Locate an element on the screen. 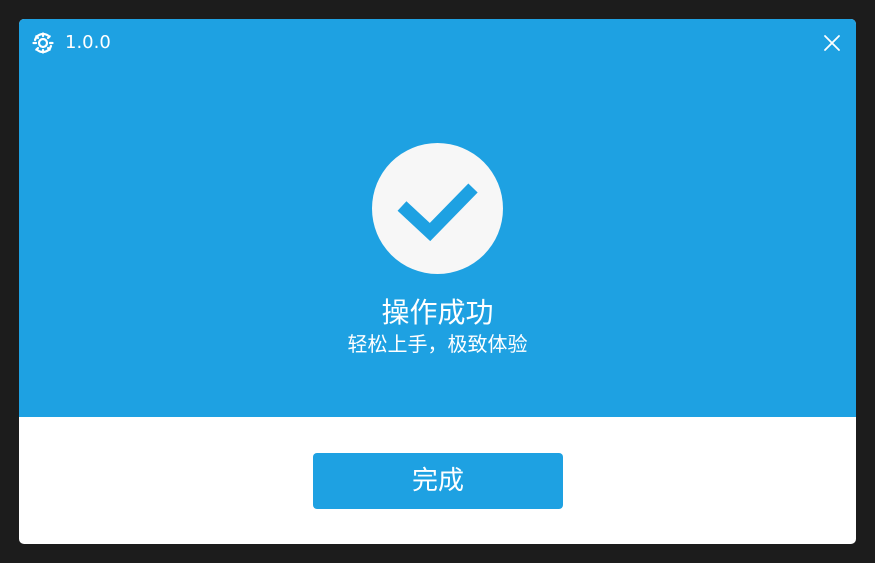 The image size is (875, 563). done-button: 完成 is located at coordinates (438, 481).